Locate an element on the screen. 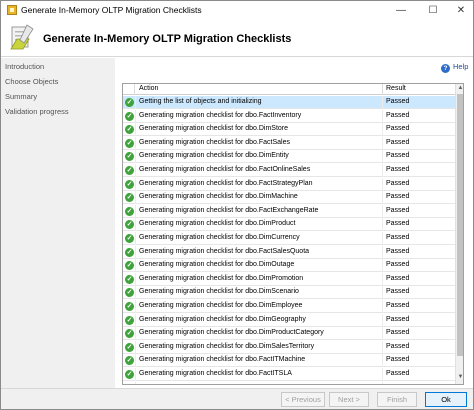 This screenshot has height=410, width=474. nav-item-choose-objects: Choose Objects is located at coordinates (31, 81).